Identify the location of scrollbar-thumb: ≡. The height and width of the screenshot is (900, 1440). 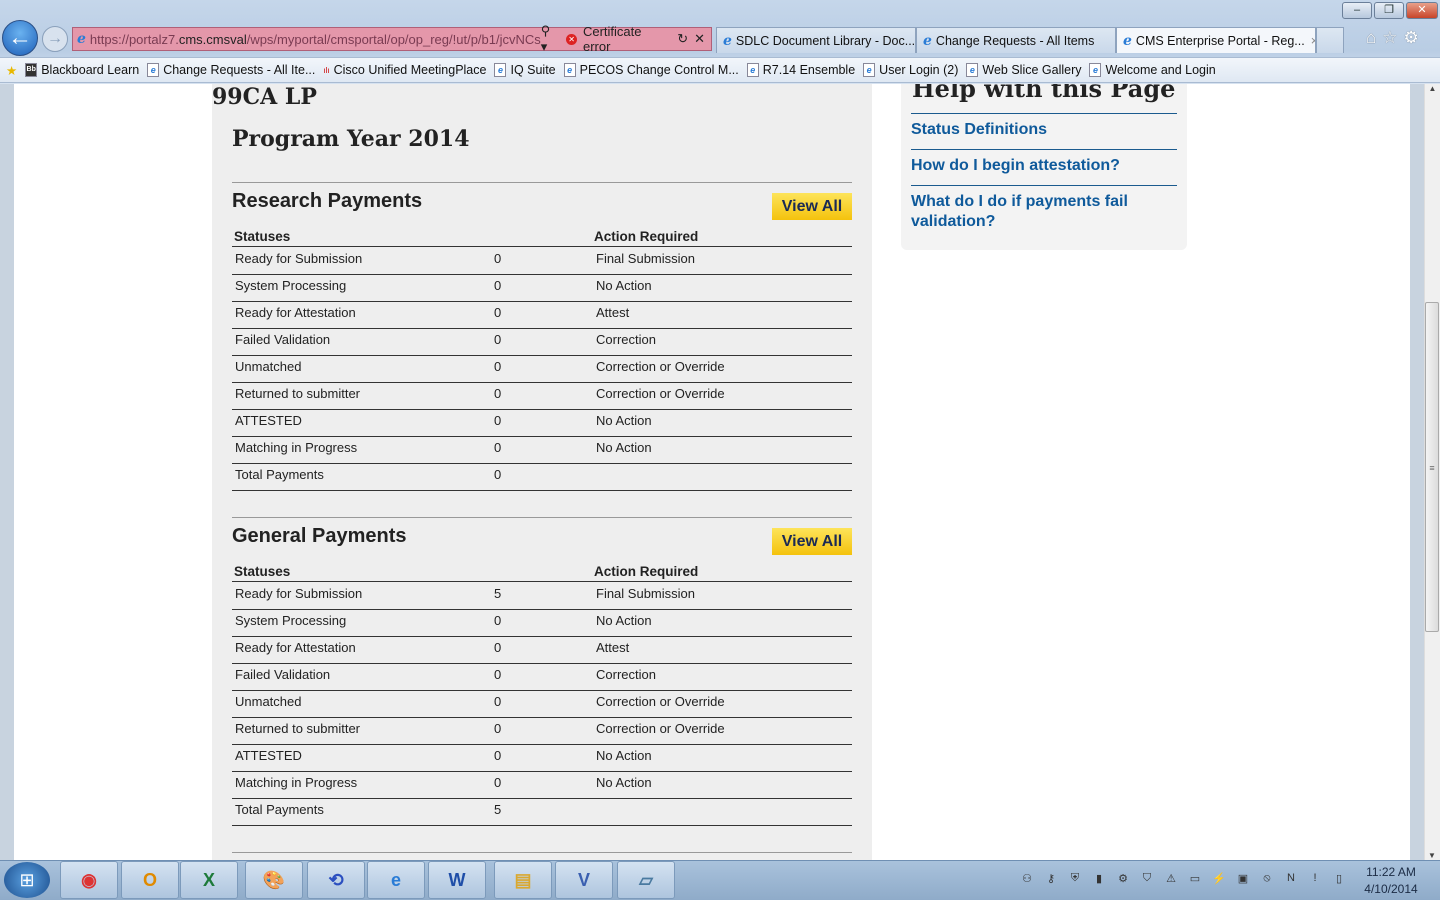
(1432, 467).